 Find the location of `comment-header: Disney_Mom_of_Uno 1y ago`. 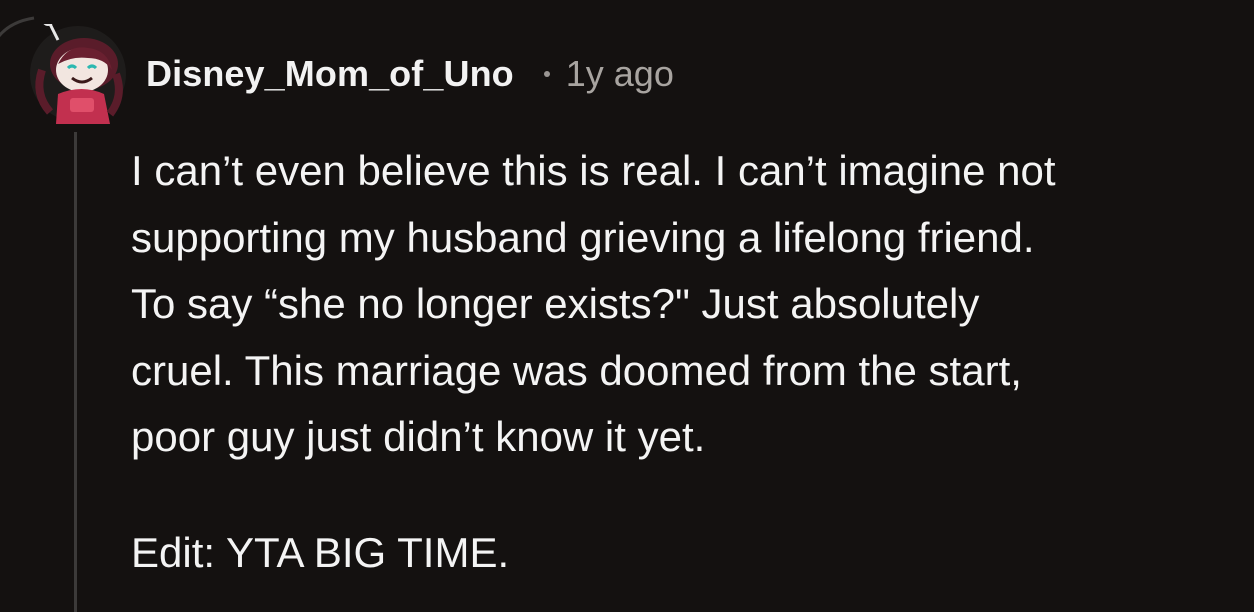

comment-header: Disney_Mom_of_Uno 1y ago is located at coordinates (410, 74).